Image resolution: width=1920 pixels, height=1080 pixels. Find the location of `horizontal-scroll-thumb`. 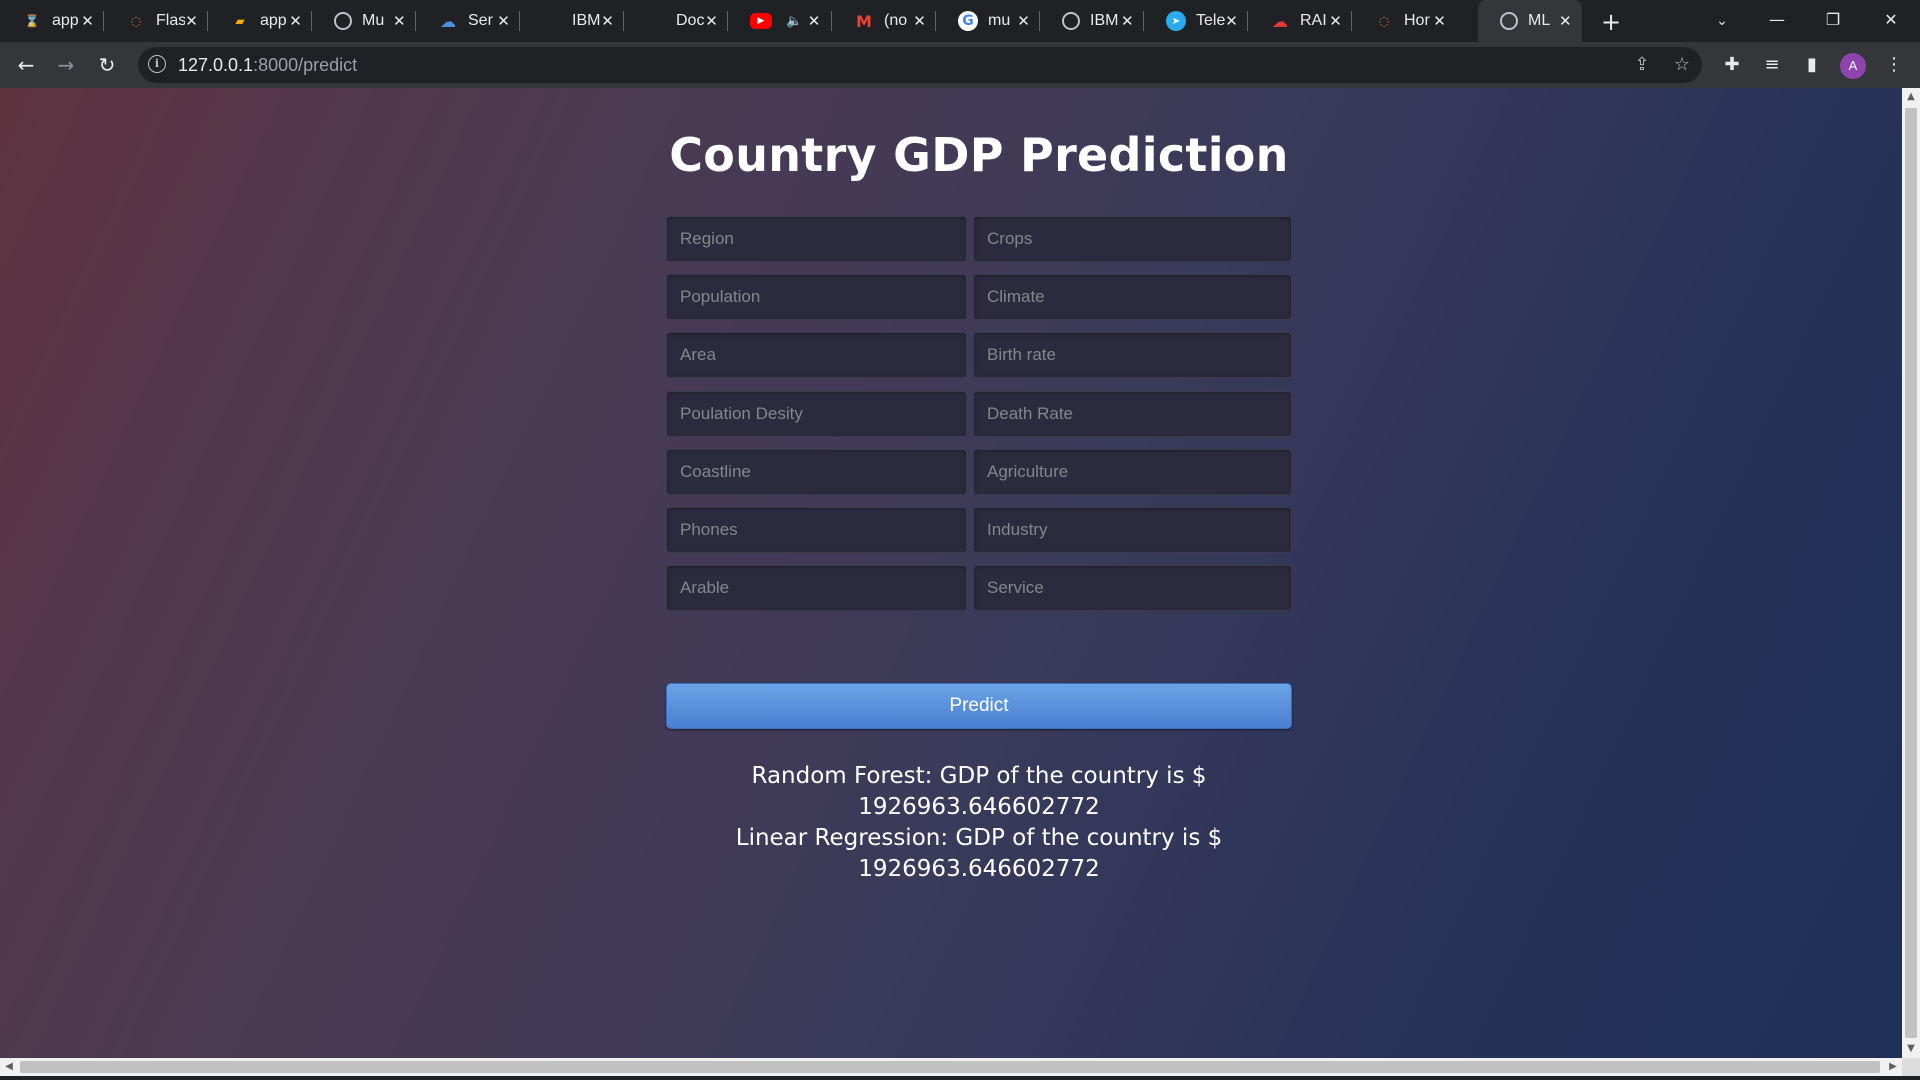

horizontal-scroll-thumb is located at coordinates (950, 1067).